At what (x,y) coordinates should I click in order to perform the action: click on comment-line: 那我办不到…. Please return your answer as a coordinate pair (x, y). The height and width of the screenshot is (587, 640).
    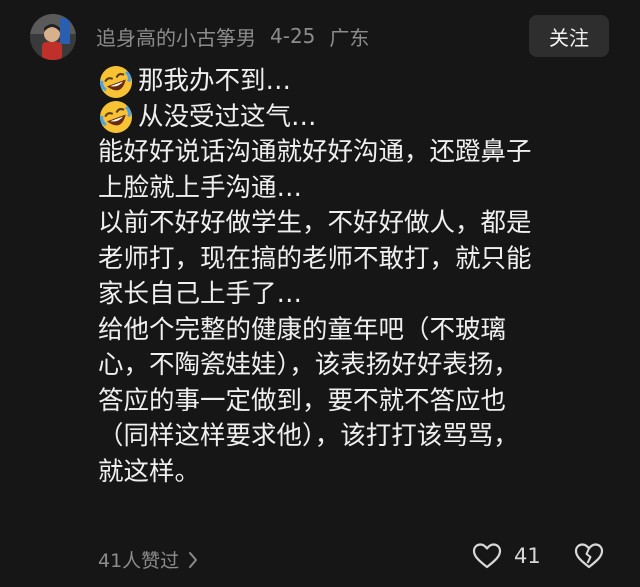
    Looking at the image, I should click on (358, 82).